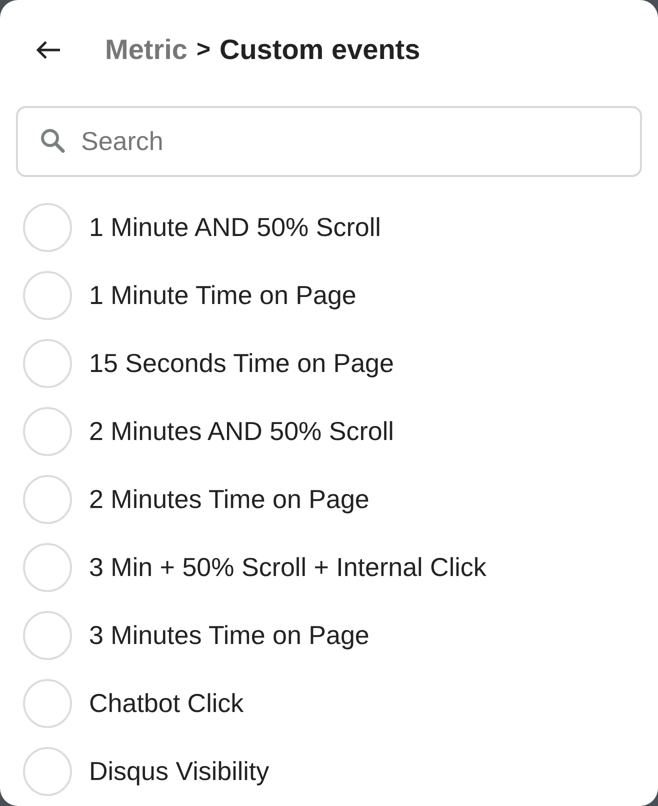  I want to click on event-label: 2 Minutes AND 50% Scroll, so click(241, 431).